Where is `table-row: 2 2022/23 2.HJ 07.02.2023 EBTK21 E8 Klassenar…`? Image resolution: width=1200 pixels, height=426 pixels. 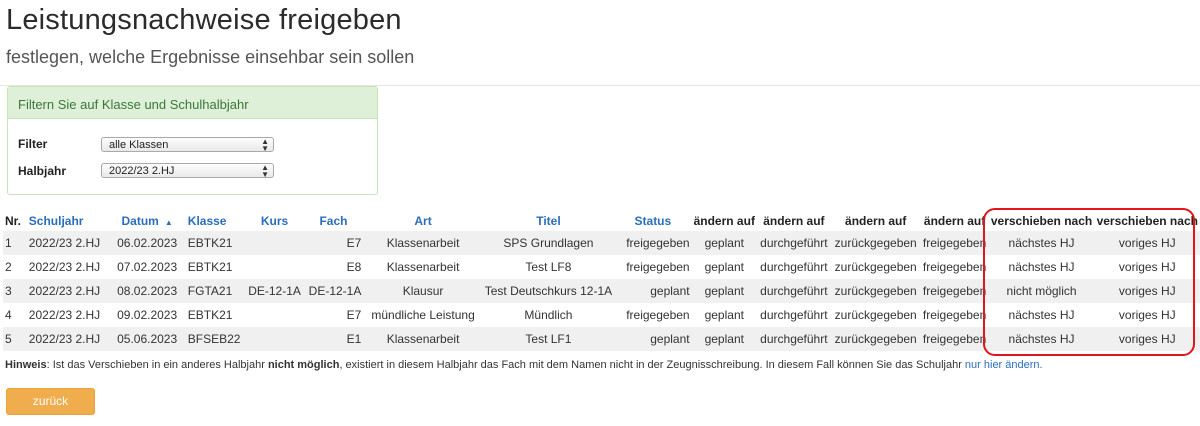 table-row: 2 2022/23 2.HJ 07.02.2023 EBTK21 E8 Klassenar… is located at coordinates (601, 267).